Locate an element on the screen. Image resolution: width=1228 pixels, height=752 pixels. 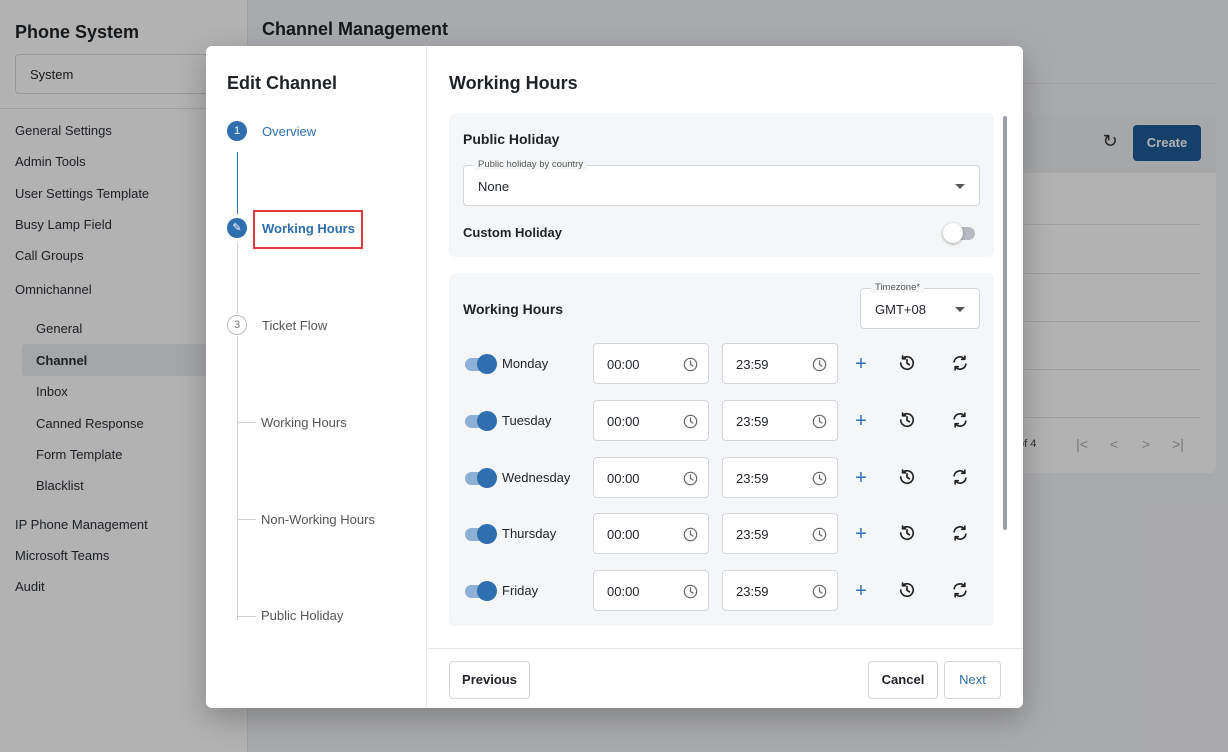
step-3-circle: 3 is located at coordinates (237, 325).